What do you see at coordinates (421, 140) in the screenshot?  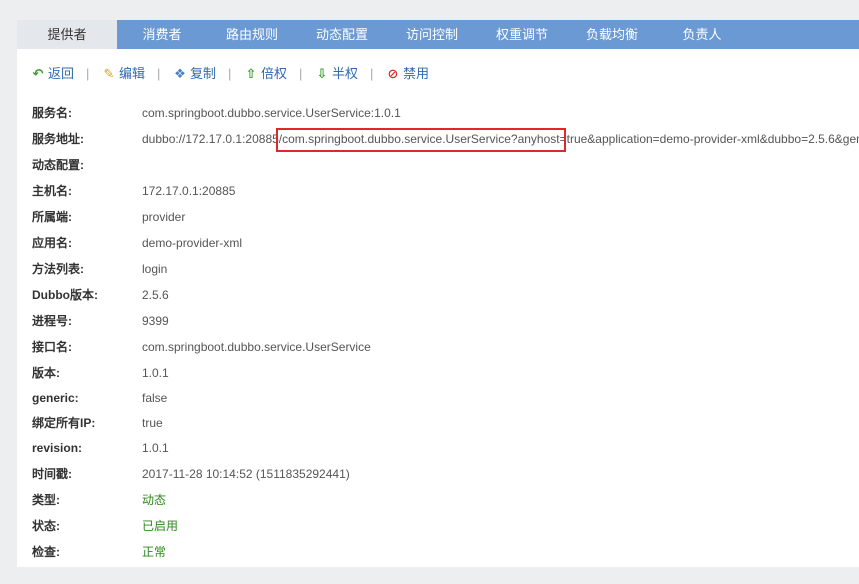 I see `highlight-annotation-box` at bounding box center [421, 140].